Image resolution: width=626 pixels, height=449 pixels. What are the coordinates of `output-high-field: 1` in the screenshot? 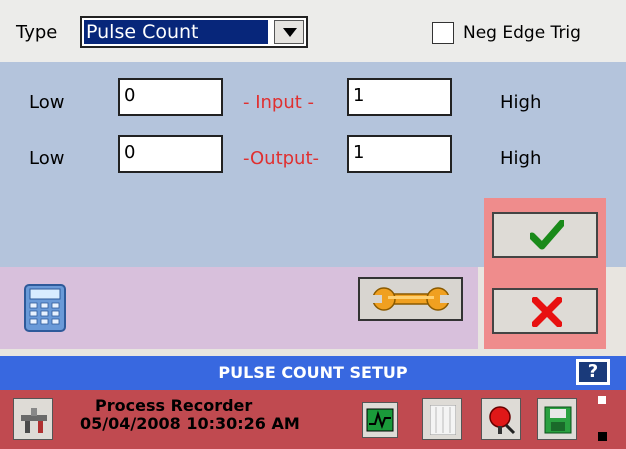 It's located at (399, 154).